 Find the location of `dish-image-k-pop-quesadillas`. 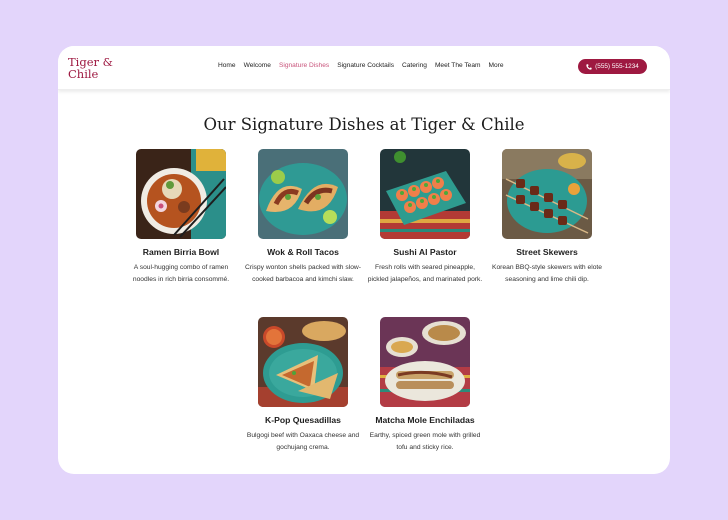

dish-image-k-pop-quesadillas is located at coordinates (303, 362).